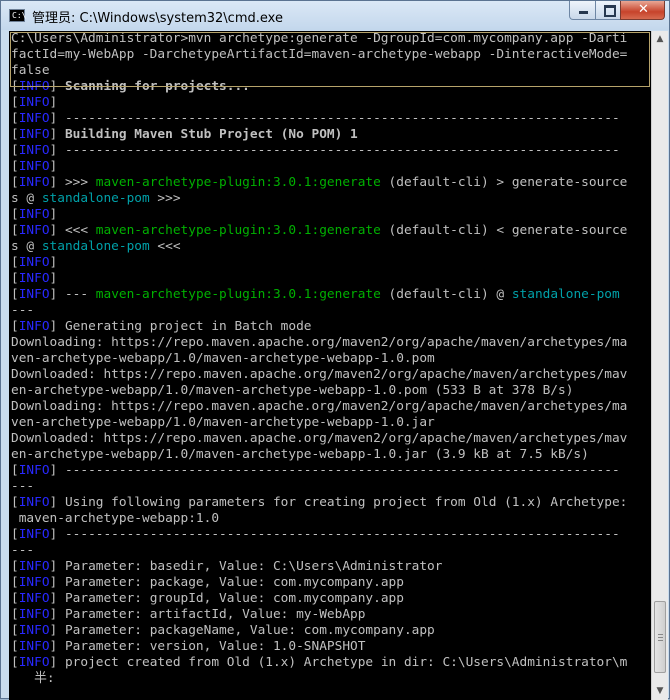 The width and height of the screenshot is (670, 700). I want to click on console-line: [INFO] Generating project in Batch mode, so click(161, 326).